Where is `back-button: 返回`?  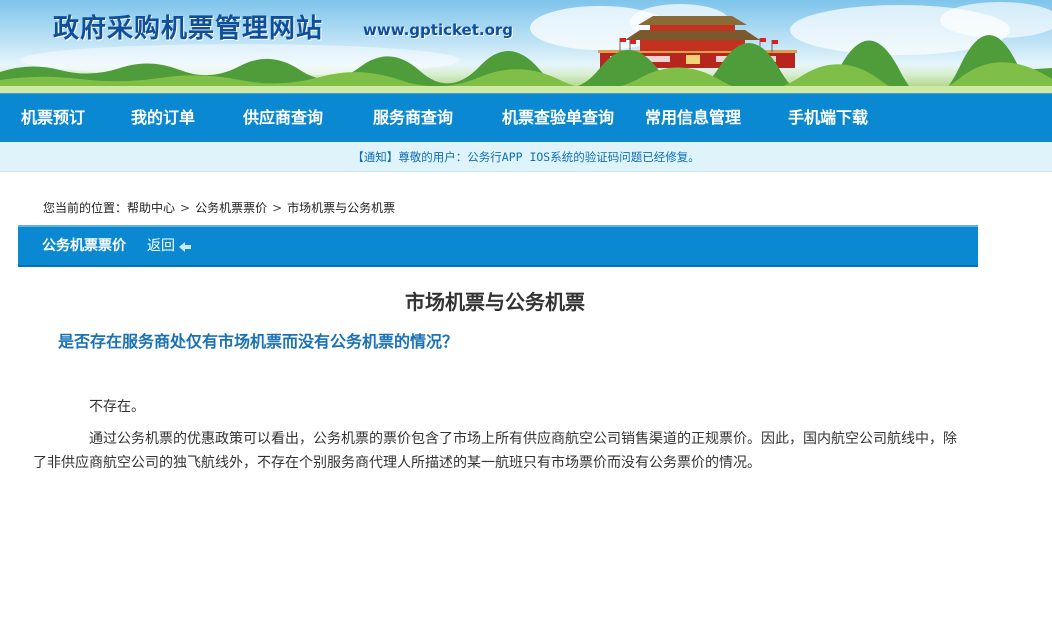 back-button: 返回 is located at coordinates (161, 246).